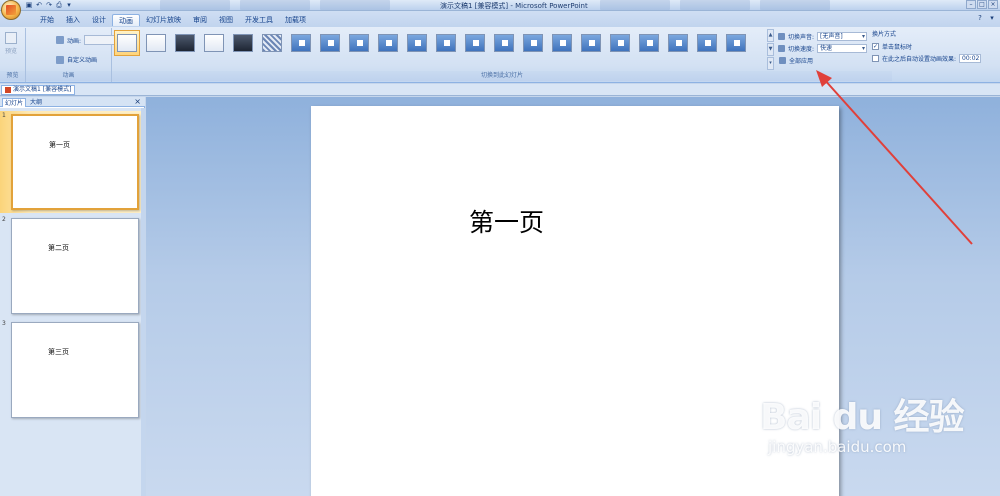  What do you see at coordinates (137, 102) in the screenshot?
I see `close-icon: ×` at bounding box center [137, 102].